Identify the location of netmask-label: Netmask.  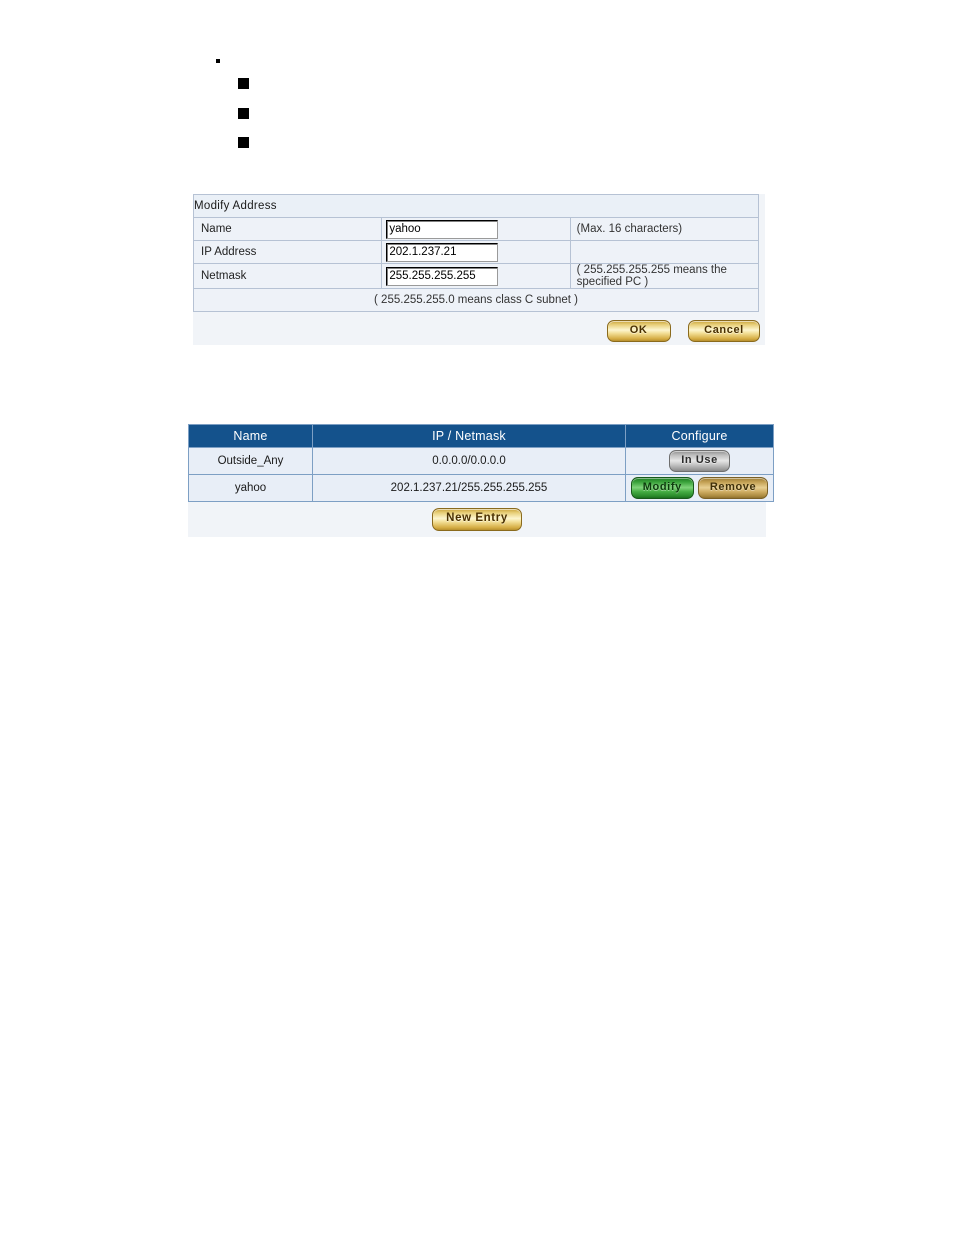
(287, 276).